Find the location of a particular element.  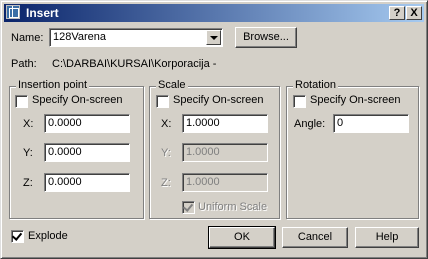

path-value: C:\DARBAI\KURSAI\Korporacija - is located at coordinates (134, 64).